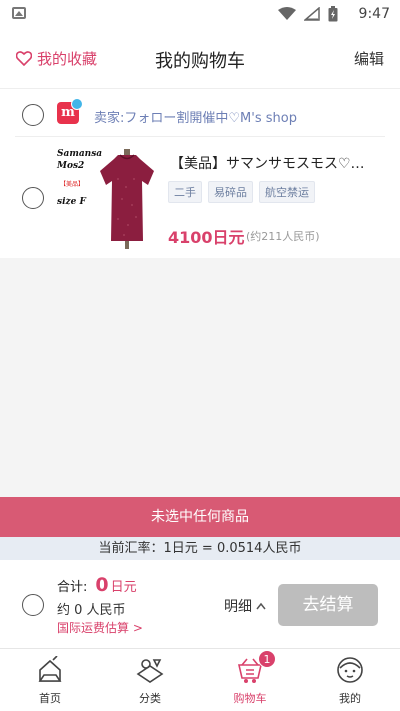 This screenshot has height=711, width=400. I want to click on gallery-icon, so click(19, 13).